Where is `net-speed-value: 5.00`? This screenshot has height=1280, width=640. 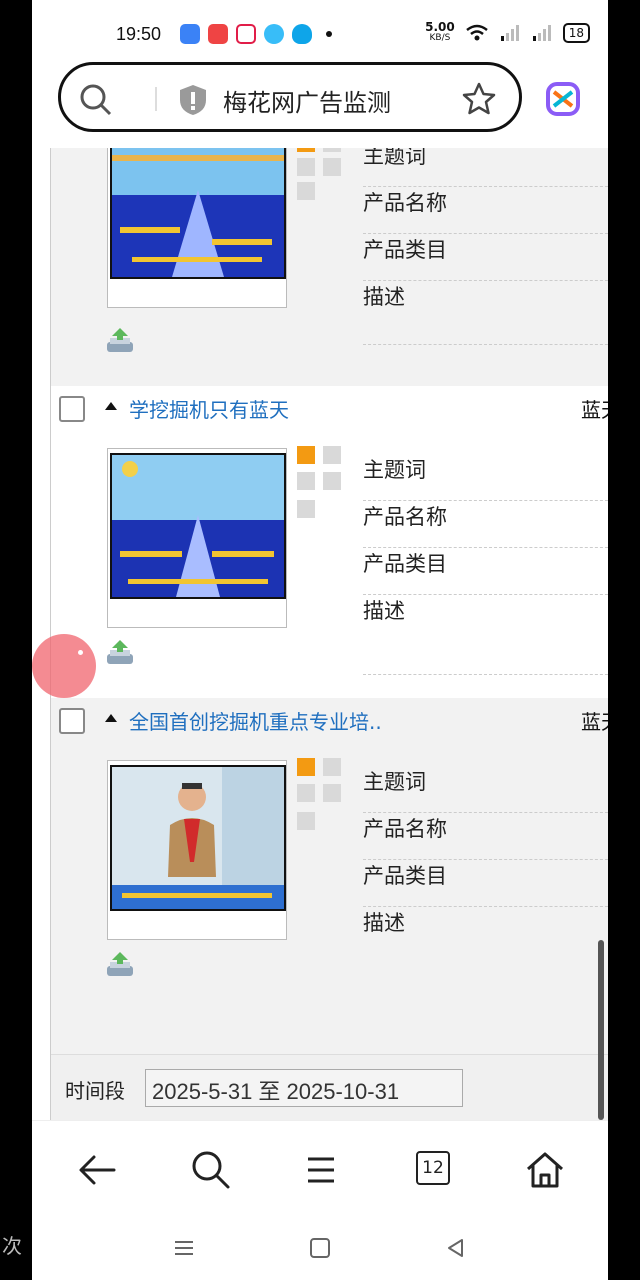
net-speed-value: 5.00 is located at coordinates (440, 27).